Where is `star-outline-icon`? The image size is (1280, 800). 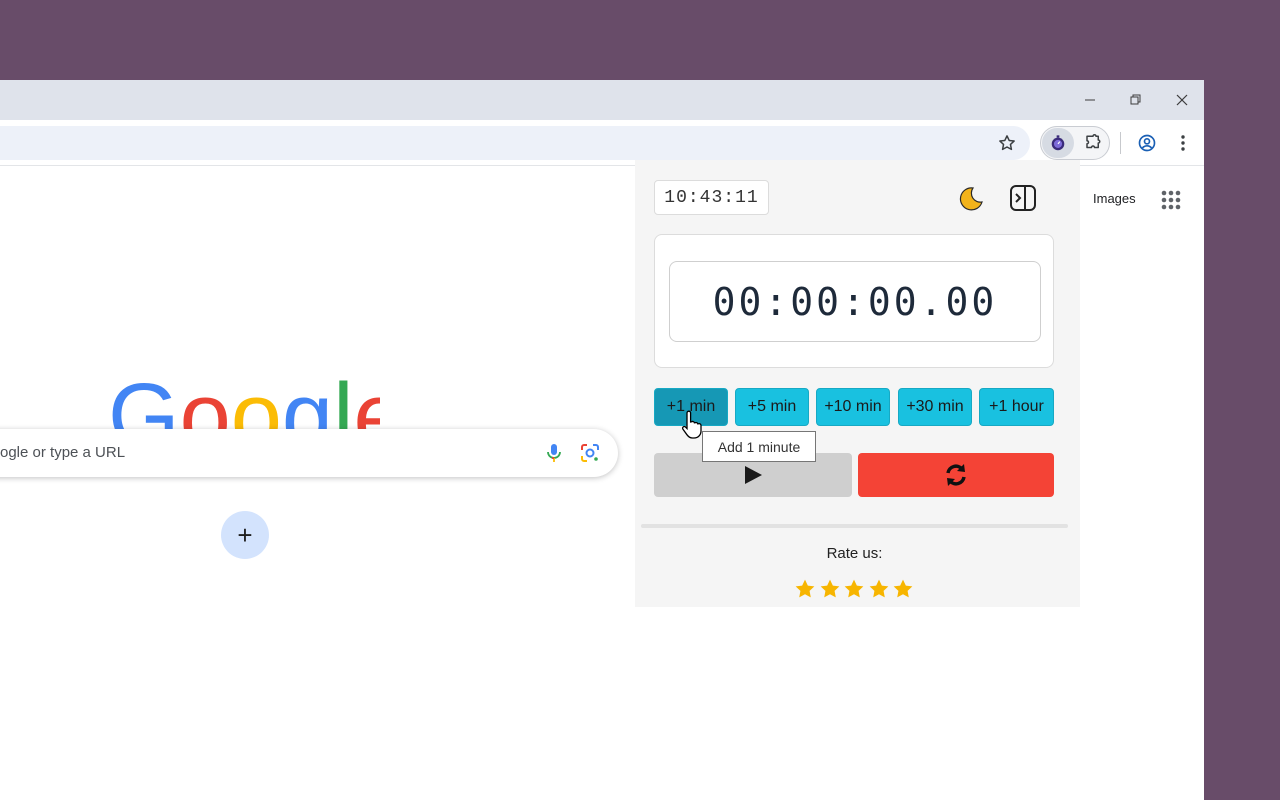
star-outline-icon is located at coordinates (1007, 143).